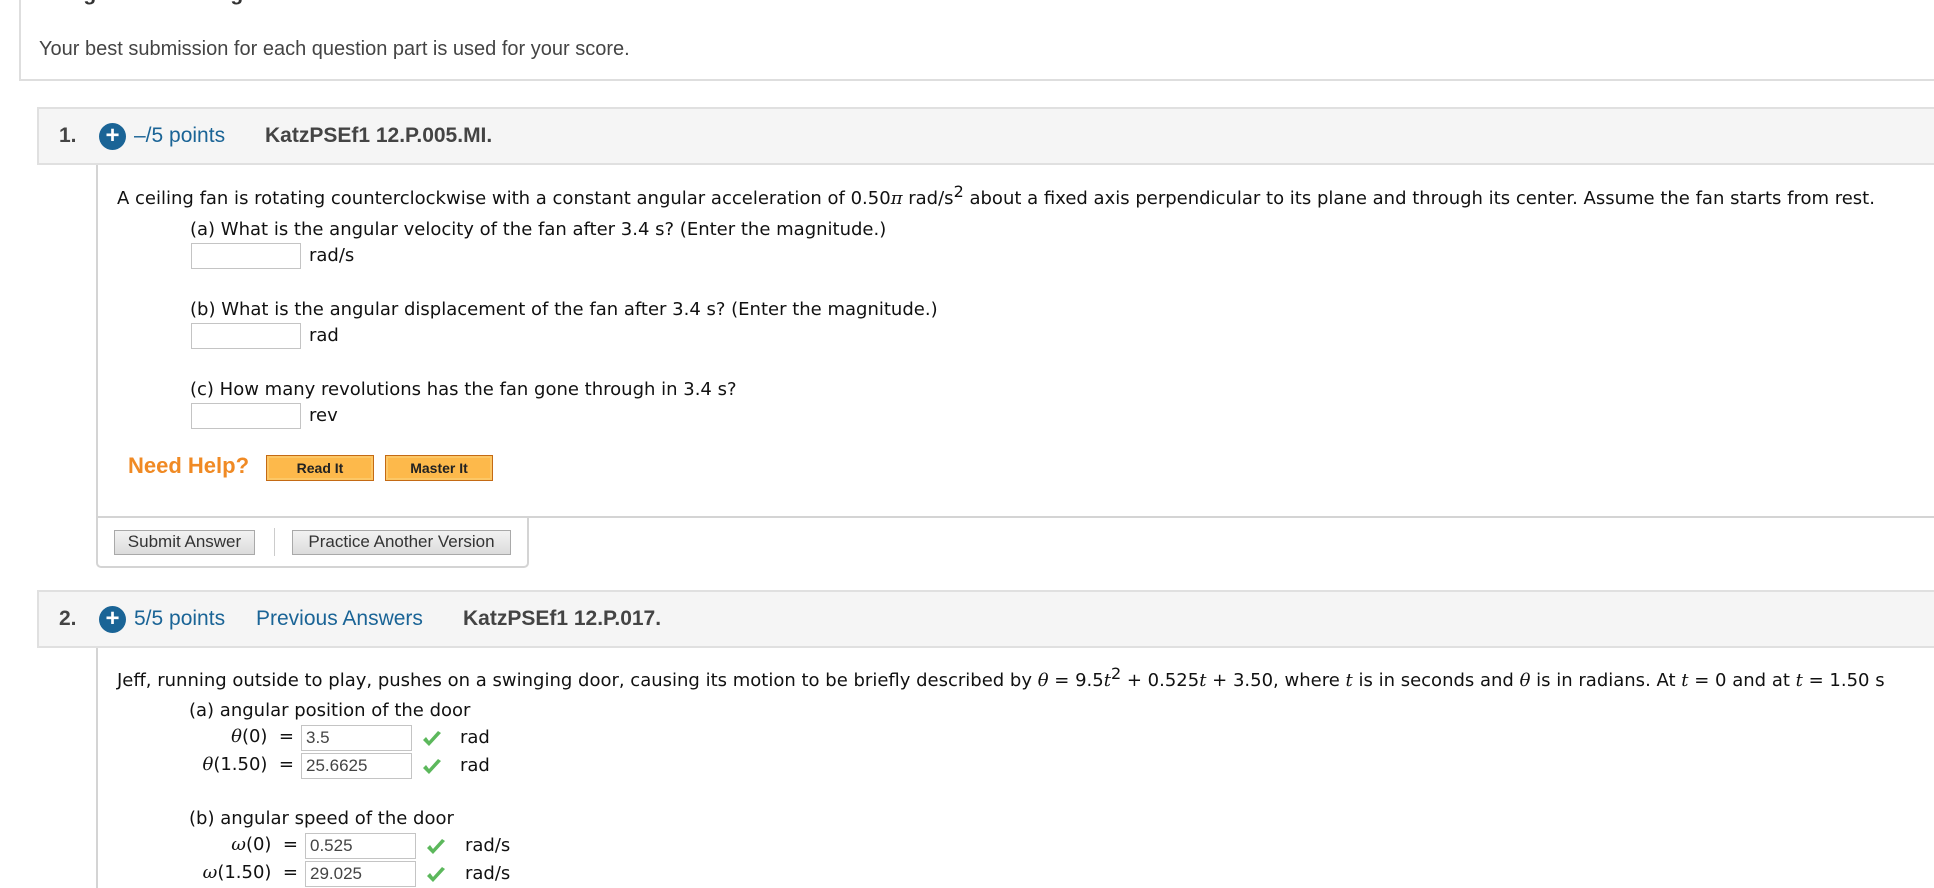  I want to click on practice-another-version-button: Practice Another Version, so click(401, 542).